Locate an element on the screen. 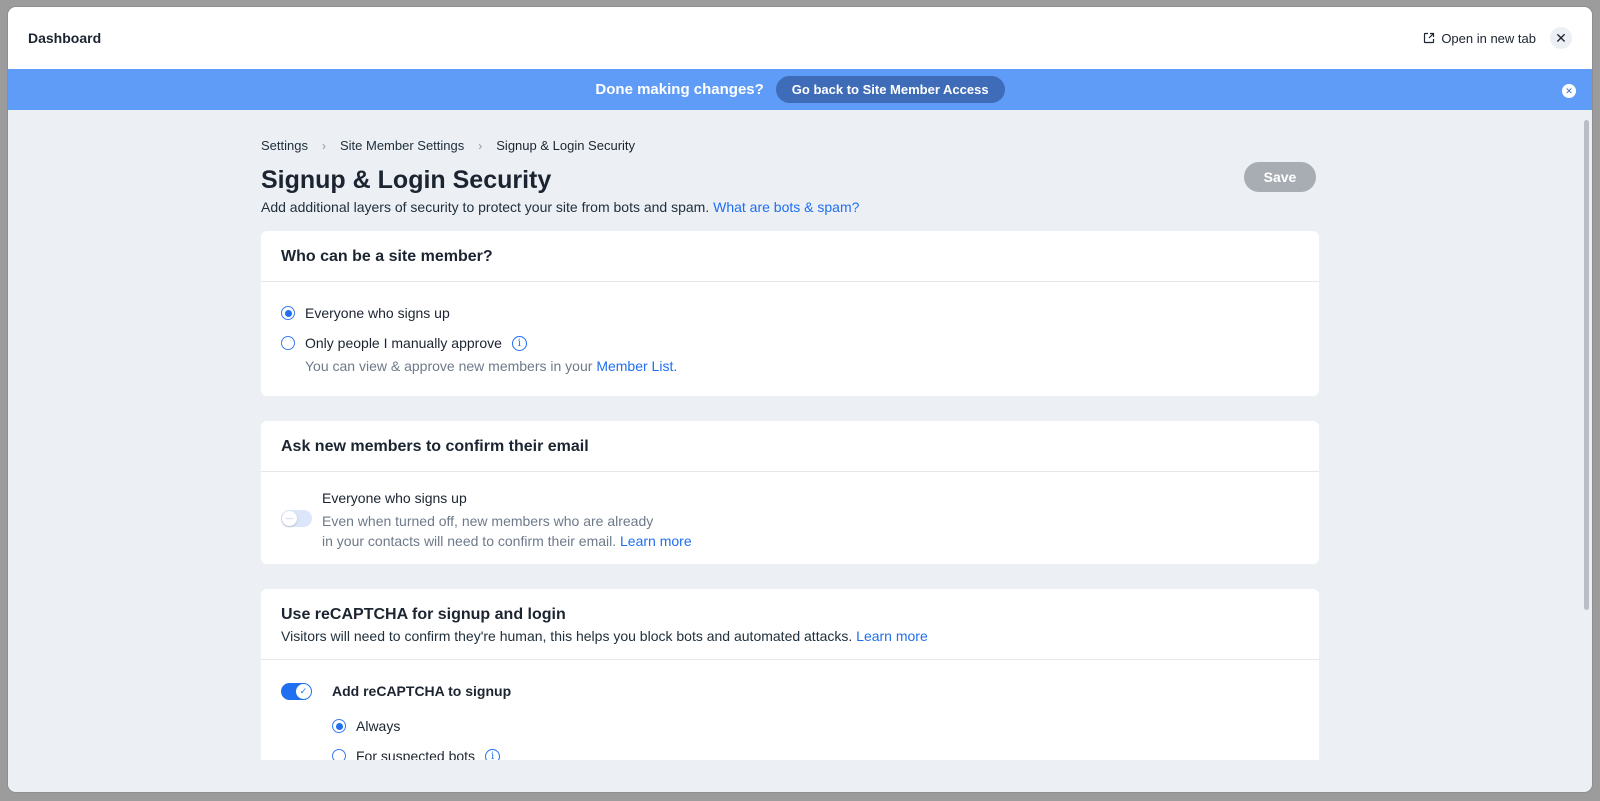 The image size is (1600, 801). option-always: Always is located at coordinates (366, 726).